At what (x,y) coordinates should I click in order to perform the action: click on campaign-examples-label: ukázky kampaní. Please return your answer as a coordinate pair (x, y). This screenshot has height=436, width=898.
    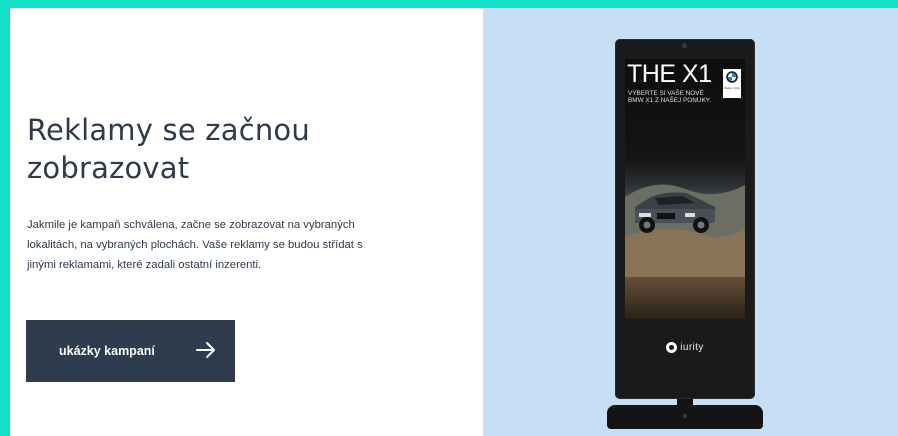
    Looking at the image, I should click on (107, 351).